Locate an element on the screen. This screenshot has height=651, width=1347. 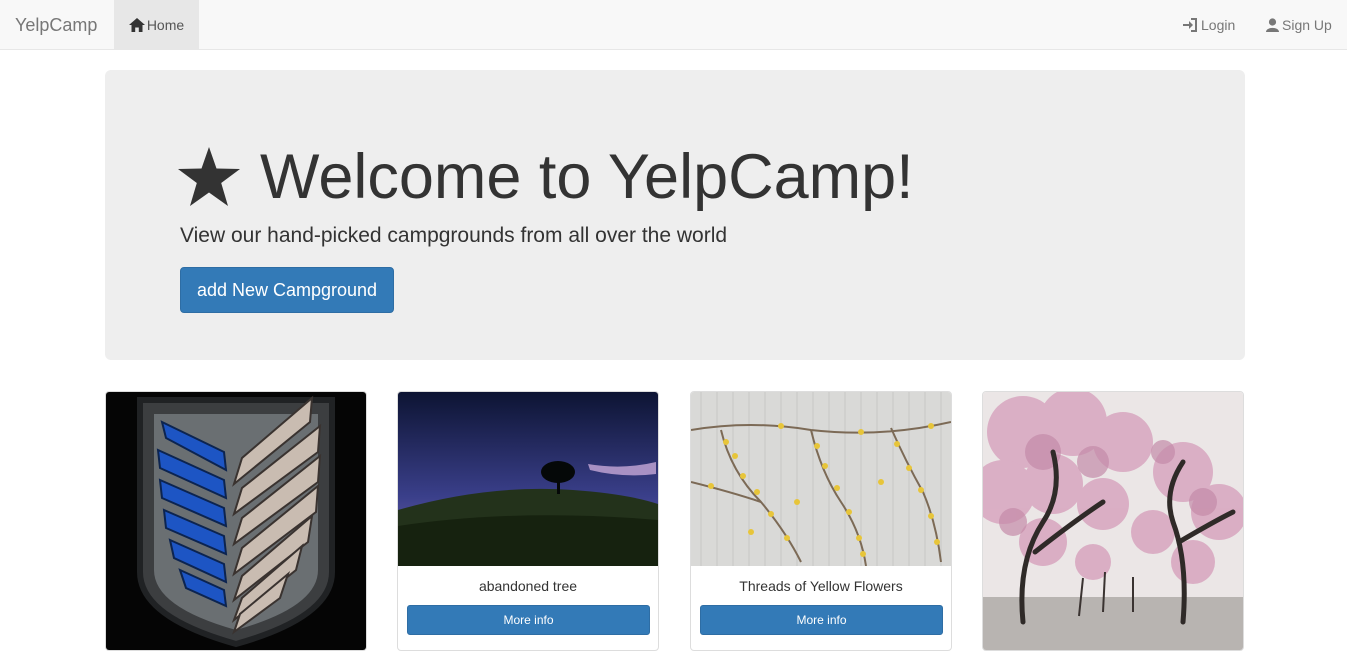
home-icon is located at coordinates (136, 25).